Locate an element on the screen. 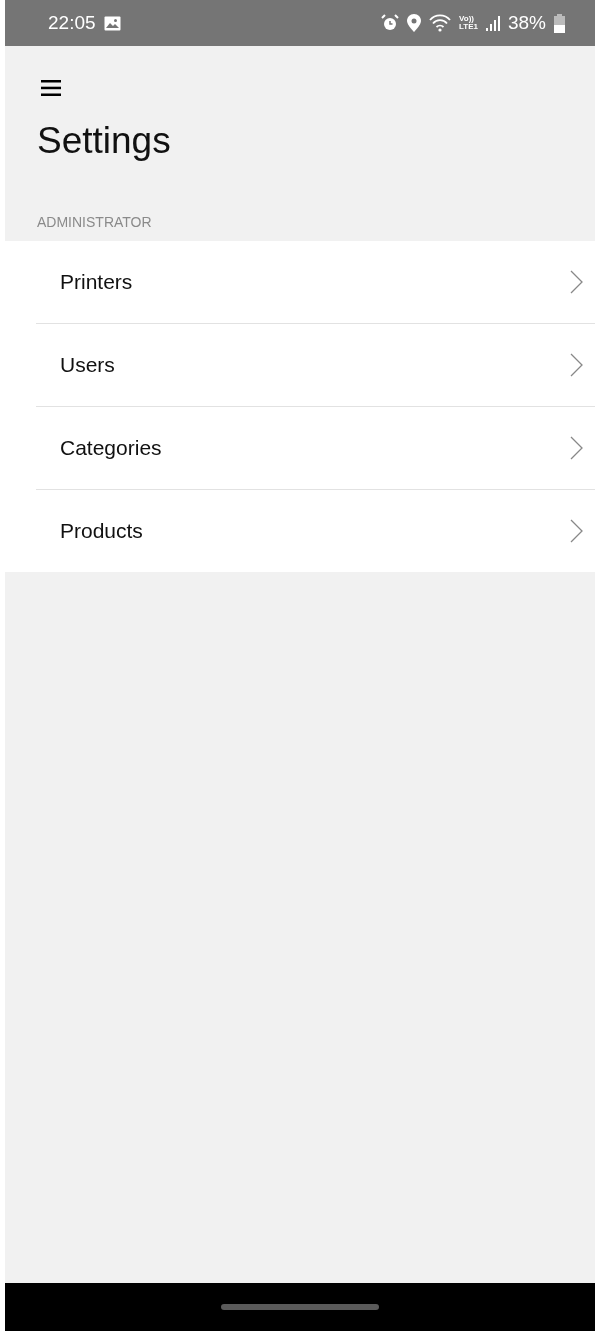 This screenshot has height=1331, width=595. battery-icon is located at coordinates (559, 23).